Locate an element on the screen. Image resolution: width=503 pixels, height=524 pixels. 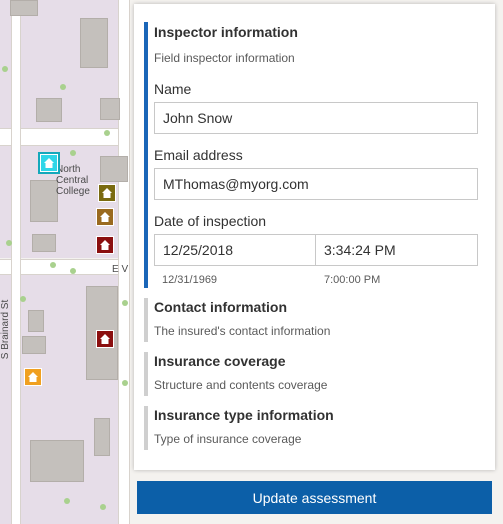
email-label: Email address is located at coordinates (198, 155).